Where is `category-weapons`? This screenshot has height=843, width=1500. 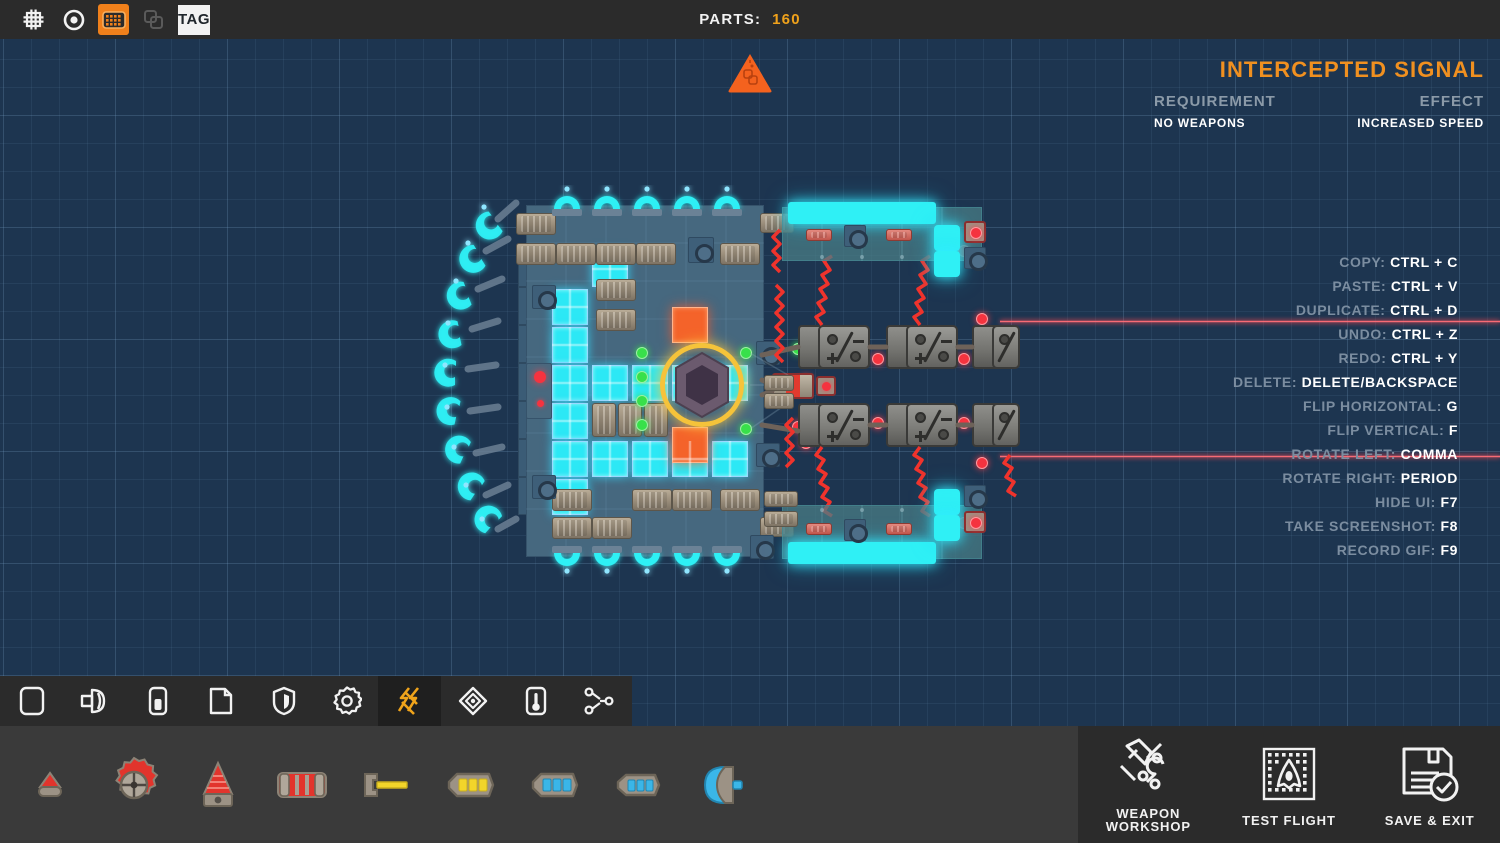 category-weapons is located at coordinates (409, 701).